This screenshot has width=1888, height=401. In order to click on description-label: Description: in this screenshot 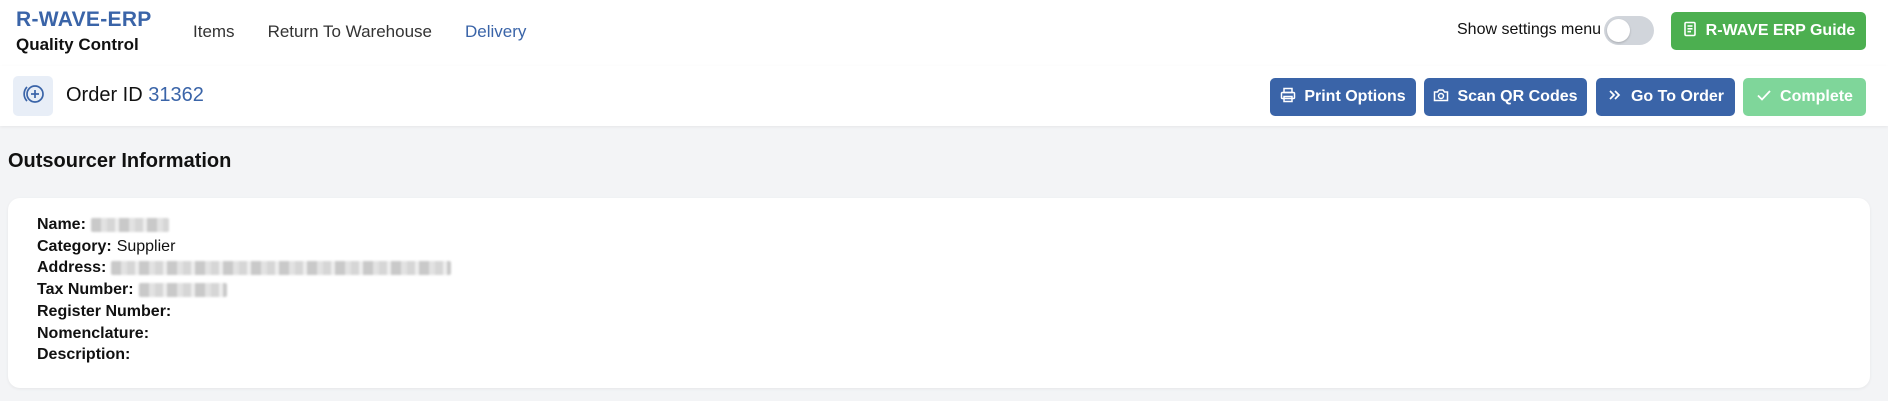, I will do `click(84, 355)`.